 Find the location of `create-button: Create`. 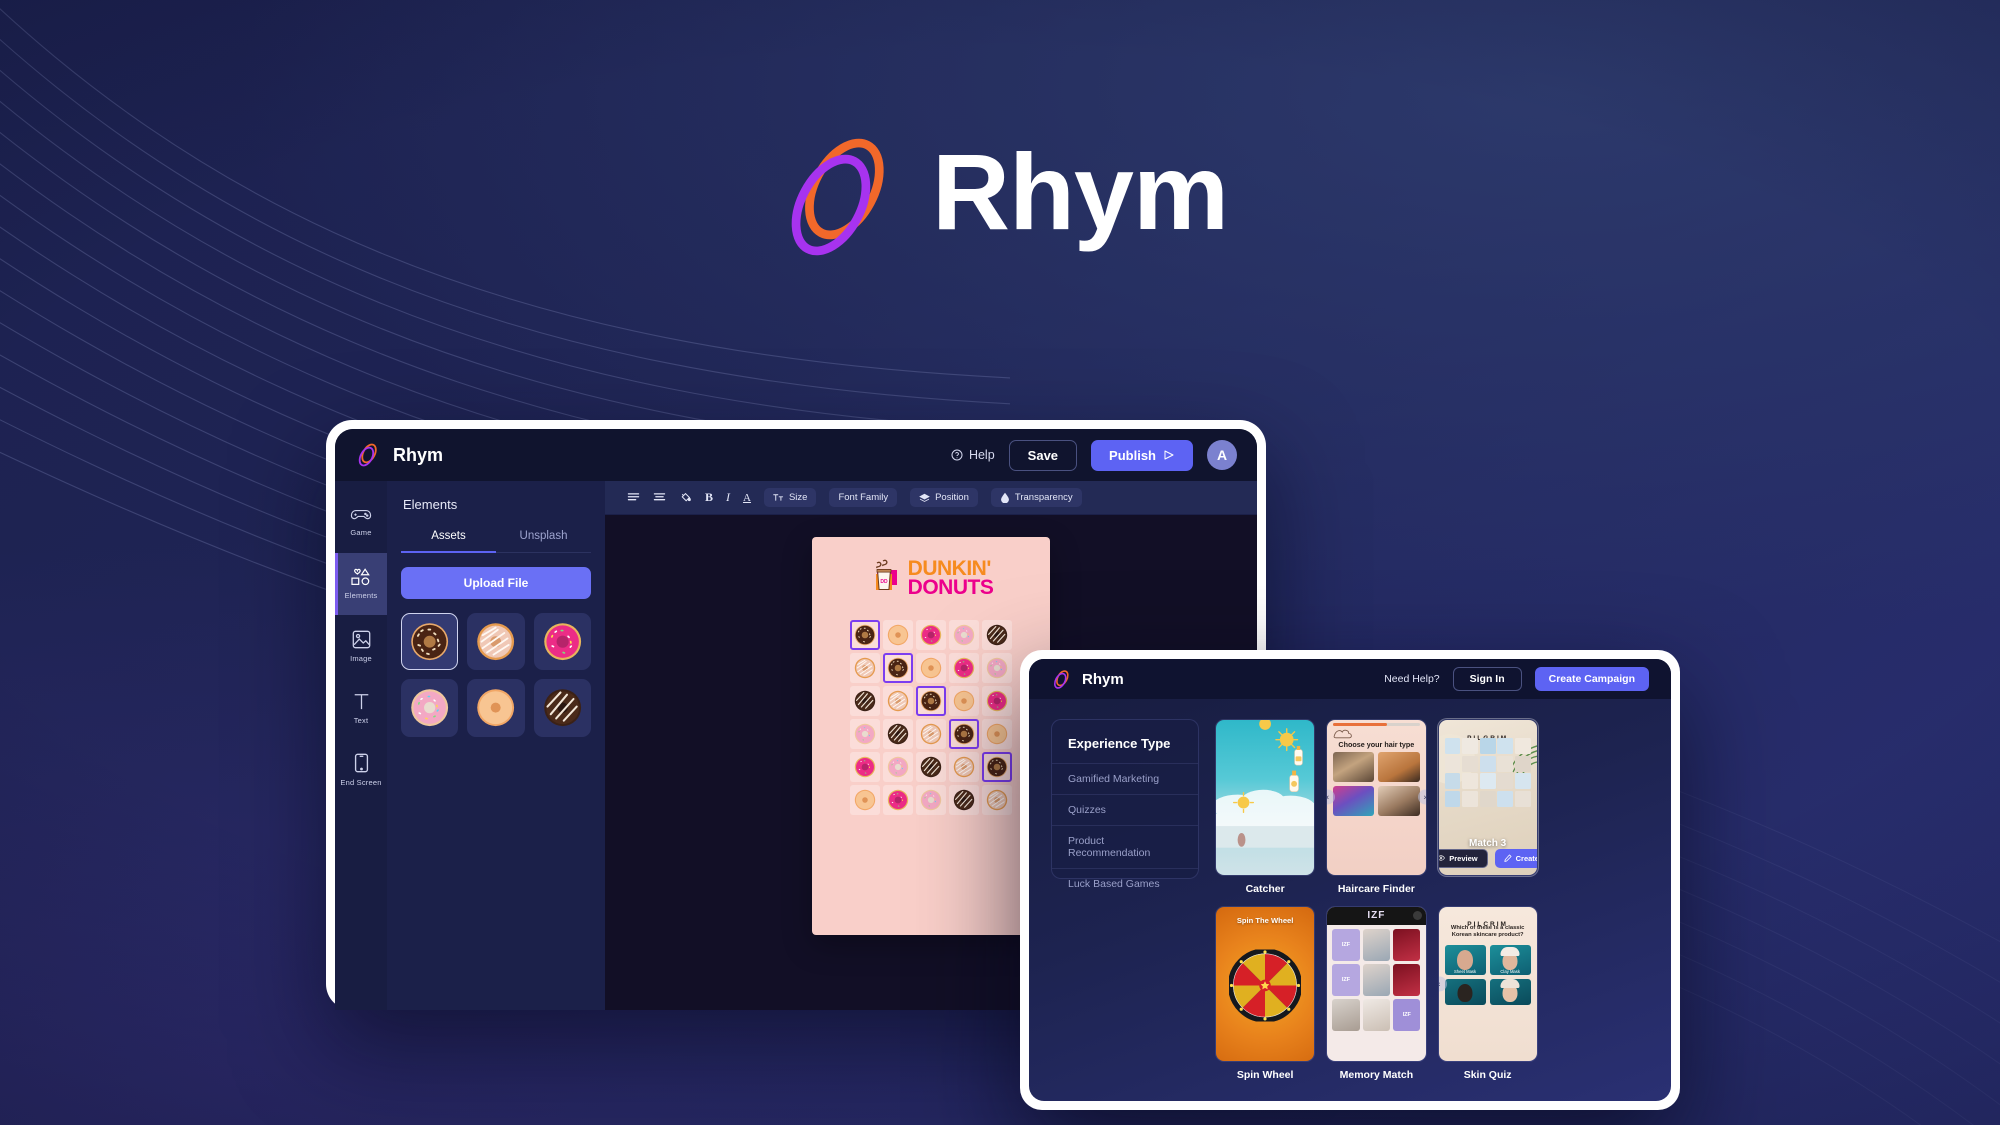

create-button: Create is located at coordinates (1516, 858).